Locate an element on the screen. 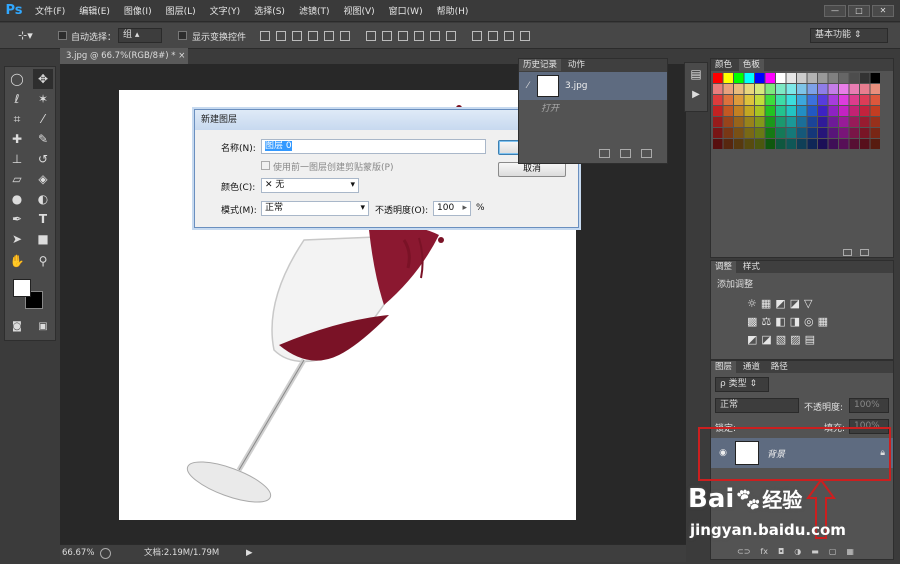 This screenshot has height=564, width=900. eraser-icon: ▱ is located at coordinates (17, 179).